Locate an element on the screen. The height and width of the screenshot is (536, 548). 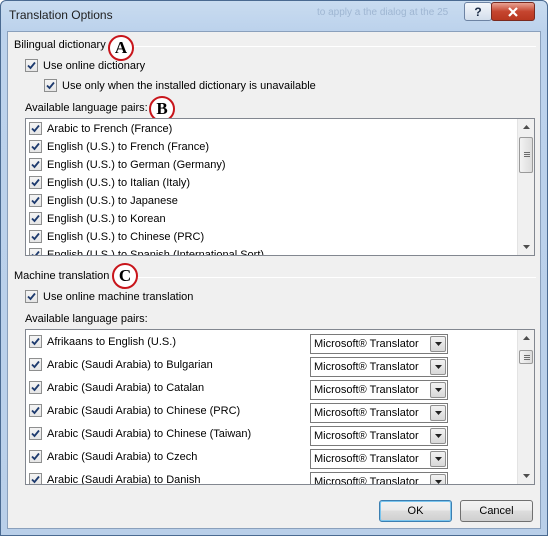
use-only-when-unavailable-checkbox is located at coordinates (50, 85).